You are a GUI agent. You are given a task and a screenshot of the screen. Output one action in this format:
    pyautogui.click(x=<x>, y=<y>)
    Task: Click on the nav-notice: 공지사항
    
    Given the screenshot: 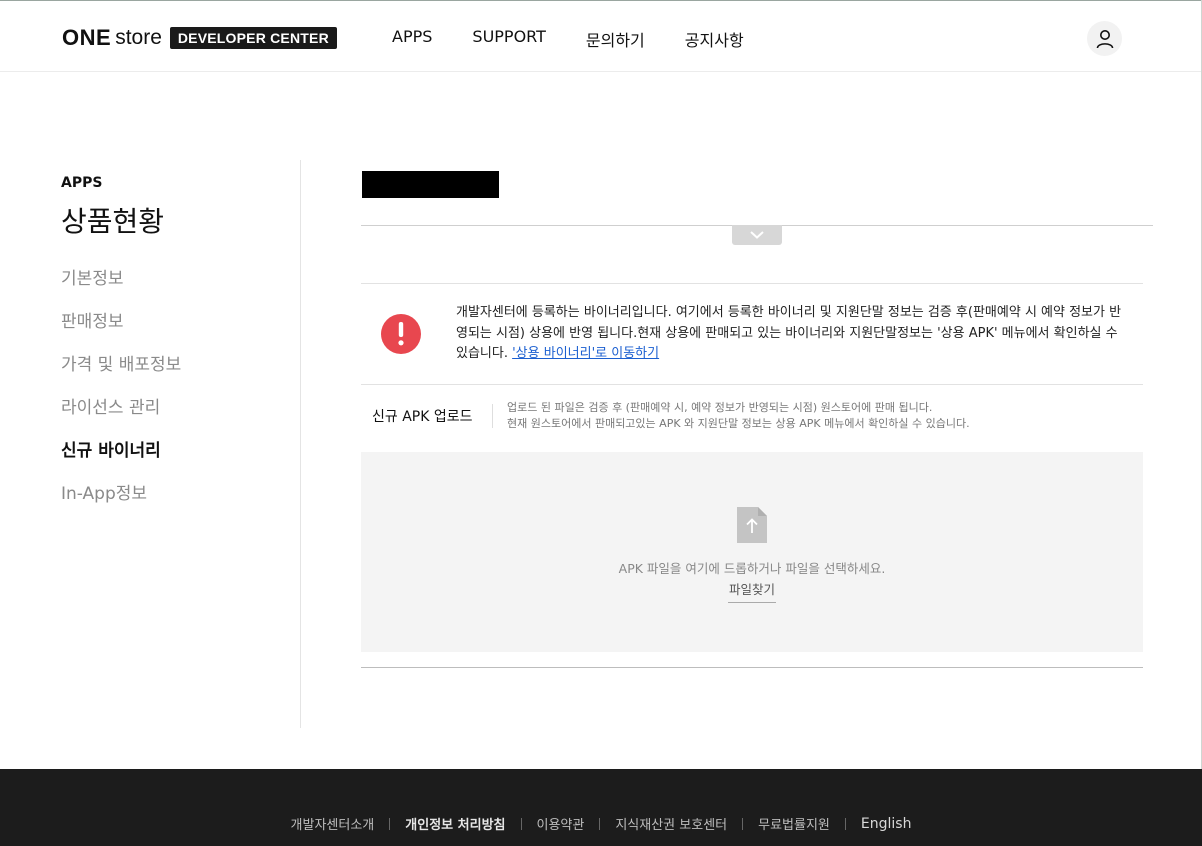 What is the action you would take?
    pyautogui.click(x=714, y=39)
    